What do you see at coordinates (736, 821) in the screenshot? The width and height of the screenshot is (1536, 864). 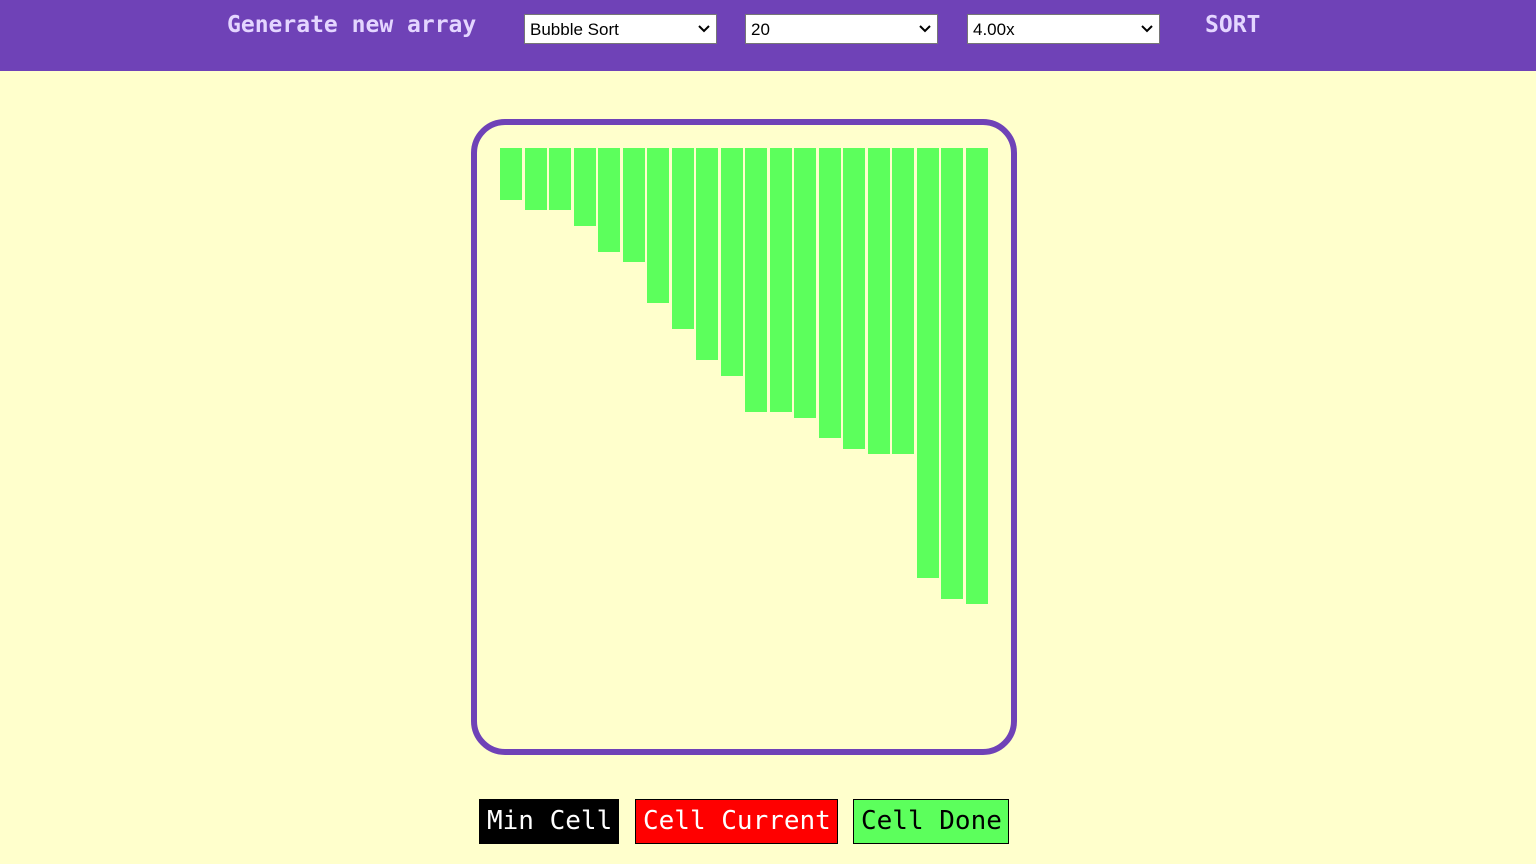 I see `legend-cell-current: Cell Current` at bounding box center [736, 821].